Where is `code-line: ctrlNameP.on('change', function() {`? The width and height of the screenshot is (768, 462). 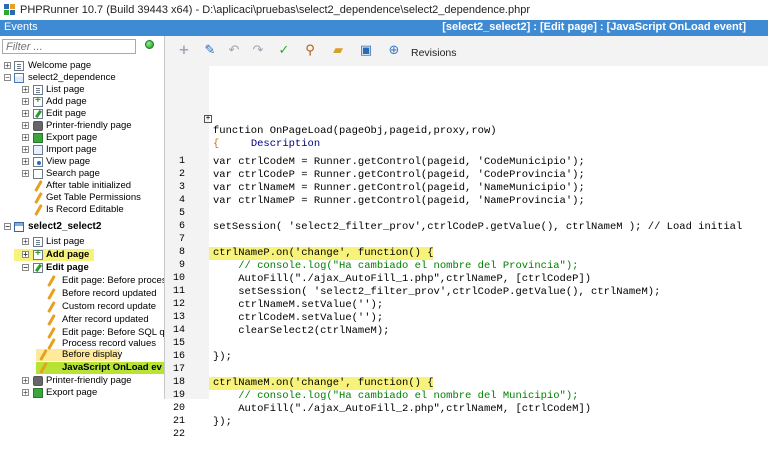
code-line: ctrlNameP.on('change', function() { is located at coordinates (323, 253).